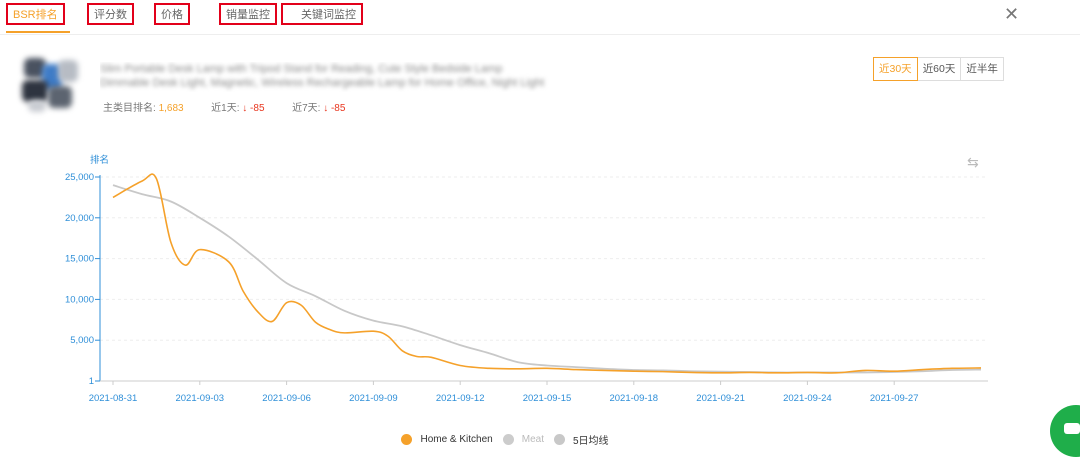 The width and height of the screenshot is (1080, 457). I want to click on x-tick-label: 2021-09-09, so click(373, 398).